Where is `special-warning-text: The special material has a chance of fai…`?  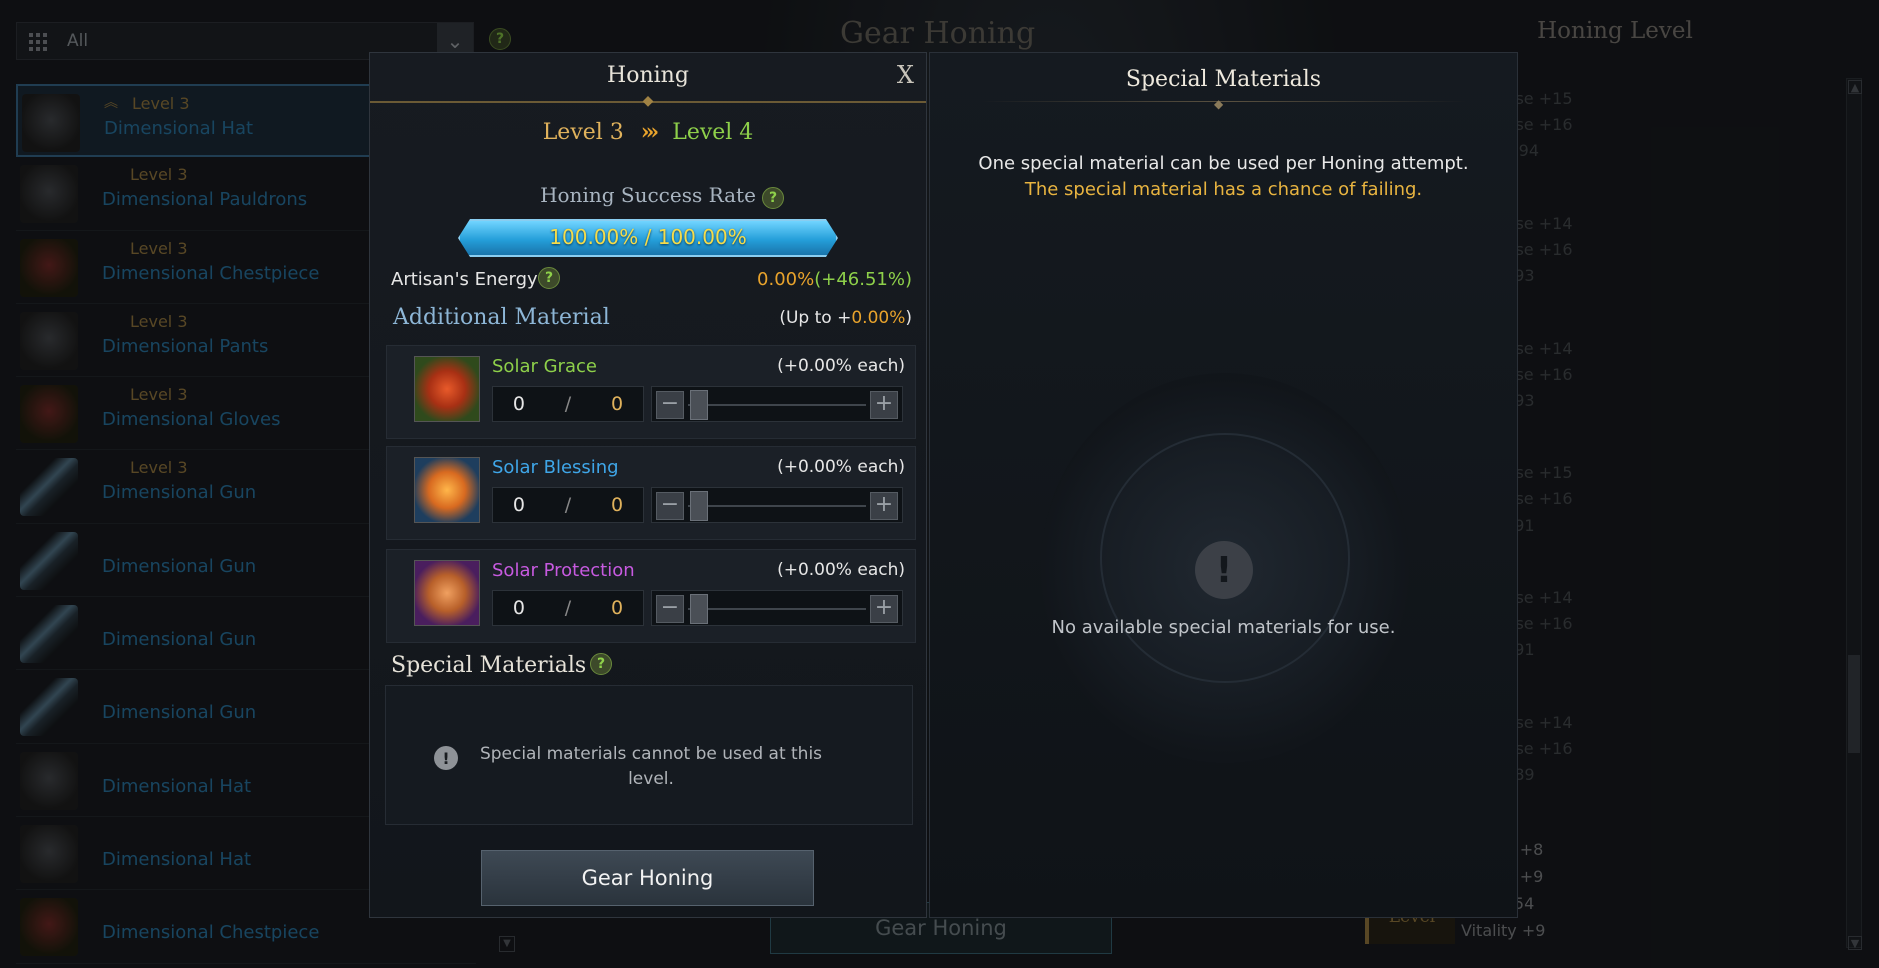 special-warning-text: The special material has a chance of fai… is located at coordinates (1223, 189).